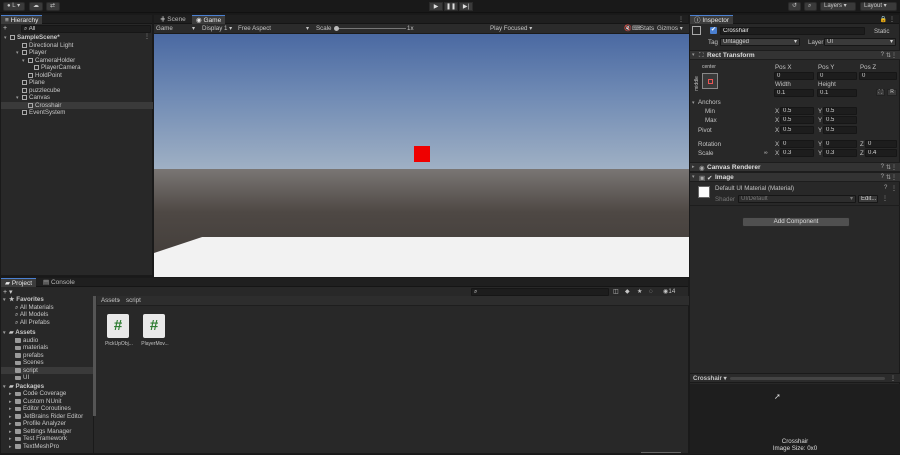  What do you see at coordinates (77, 68) in the screenshot?
I see `hierarchy-item: PlayerCamera` at bounding box center [77, 68].